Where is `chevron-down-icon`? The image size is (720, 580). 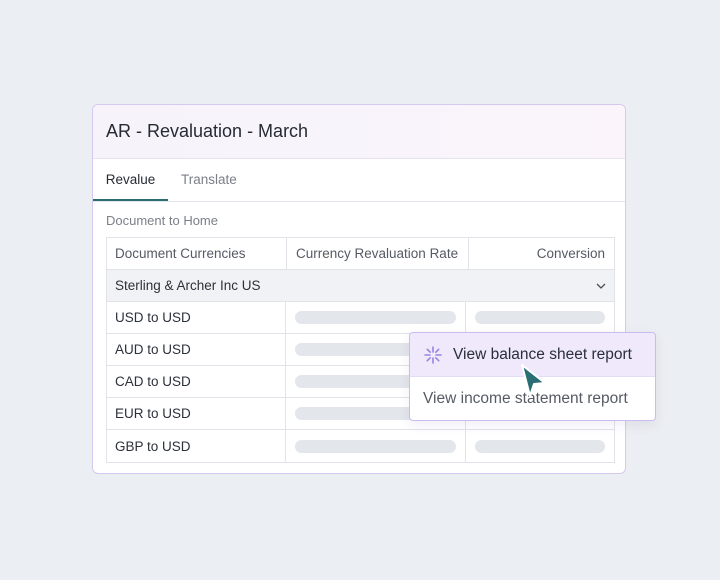 chevron-down-icon is located at coordinates (601, 286).